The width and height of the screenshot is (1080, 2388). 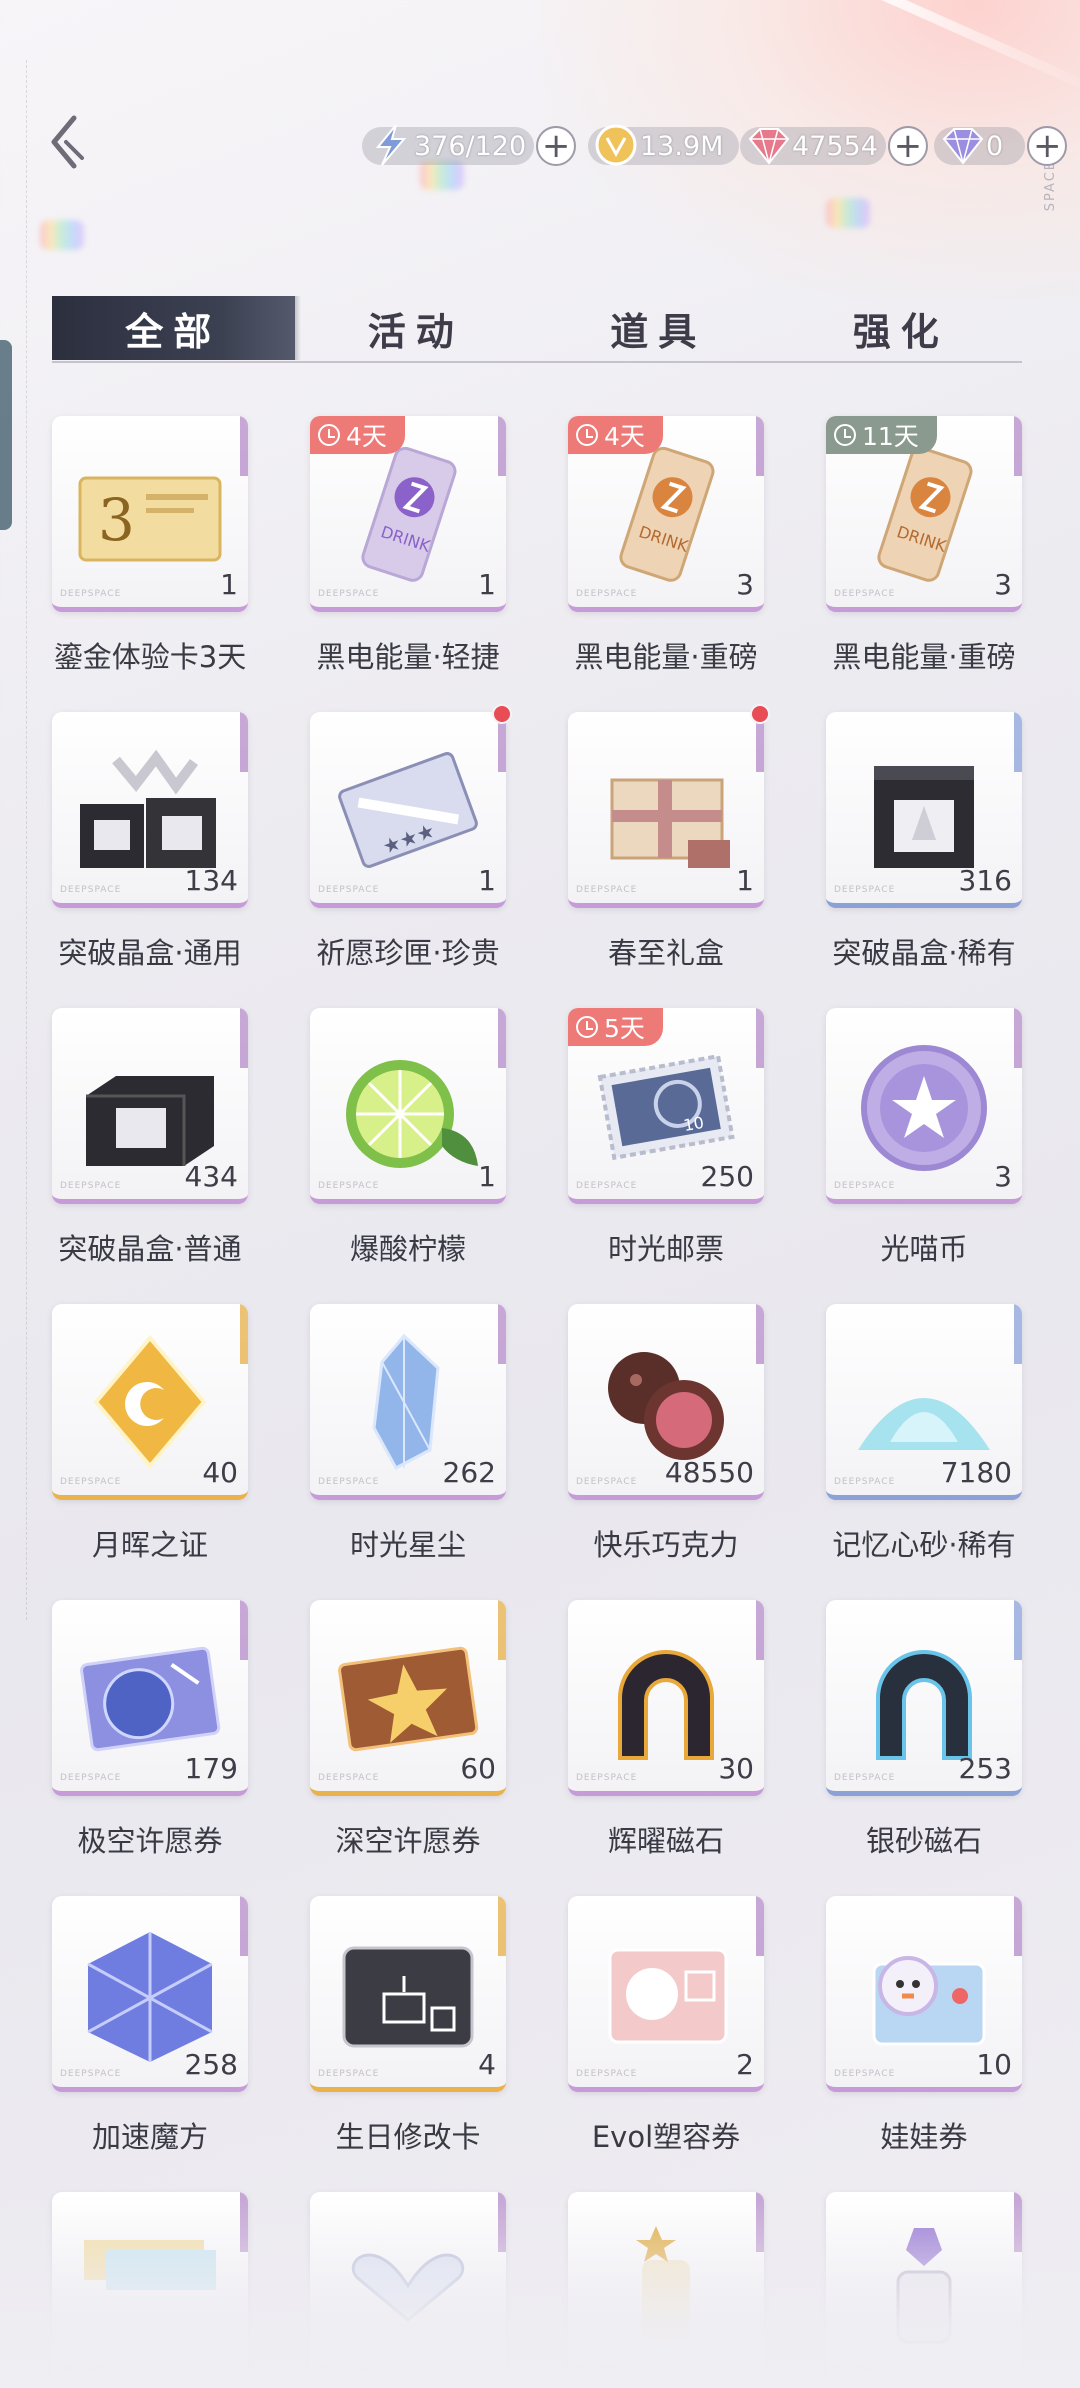 I want to click on inventory-item: DRINK DEEPSPACE 3 4天黑电能量·重磅, so click(x=666, y=564).